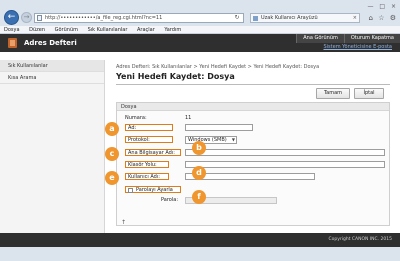  What do you see at coordinates (175, 76) in the screenshot?
I see `page-title: Yeni Hedefi Kaydet: Dosya` at bounding box center [175, 76].